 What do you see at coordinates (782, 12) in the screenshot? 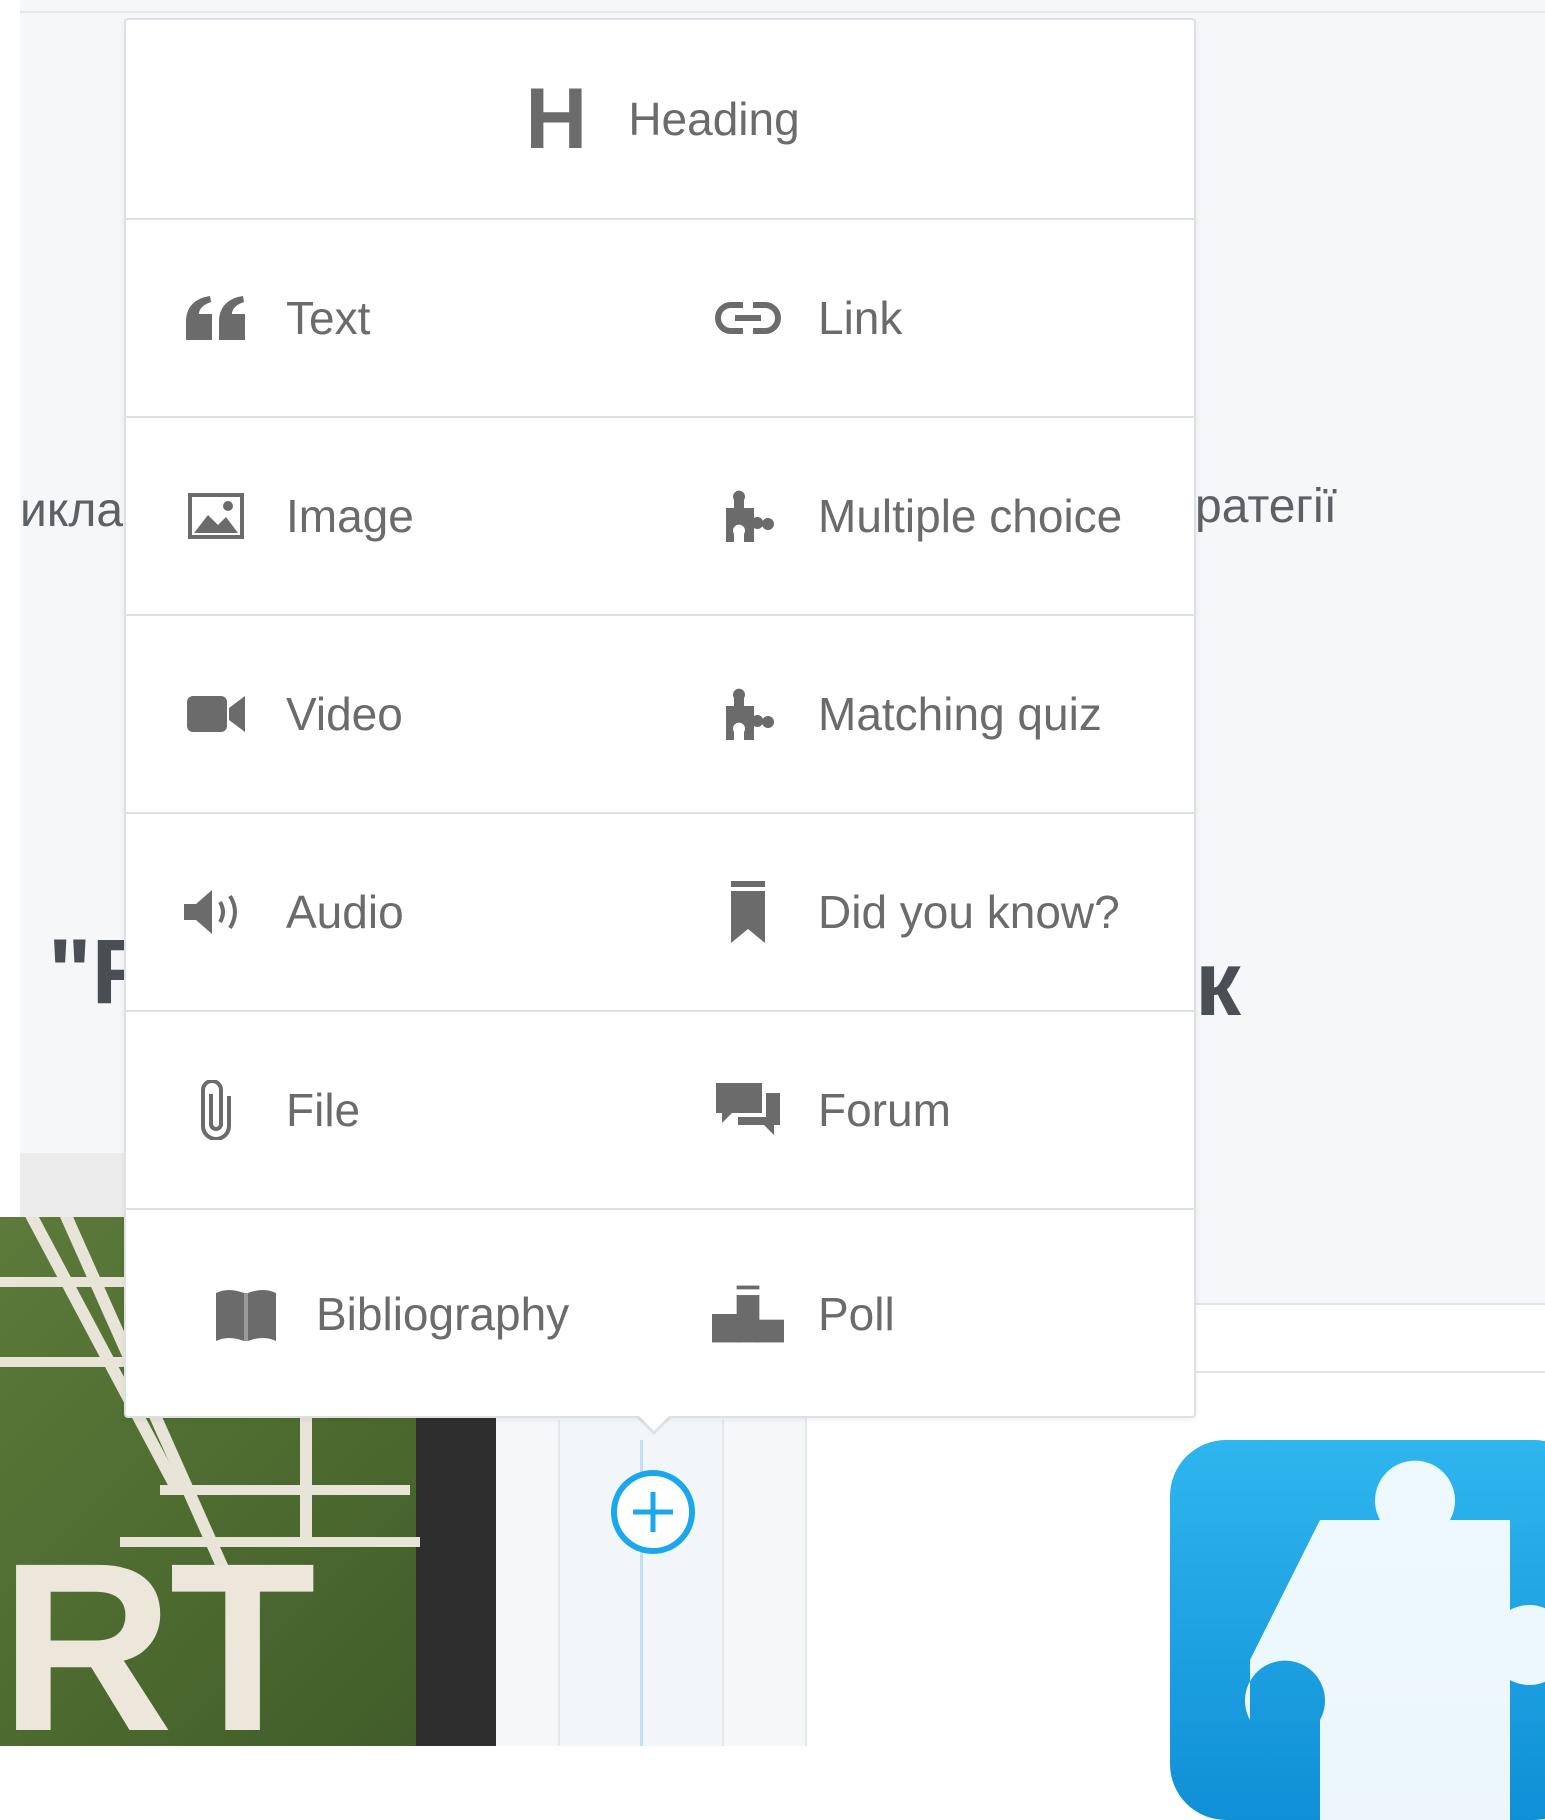
I see `top-divider` at bounding box center [782, 12].